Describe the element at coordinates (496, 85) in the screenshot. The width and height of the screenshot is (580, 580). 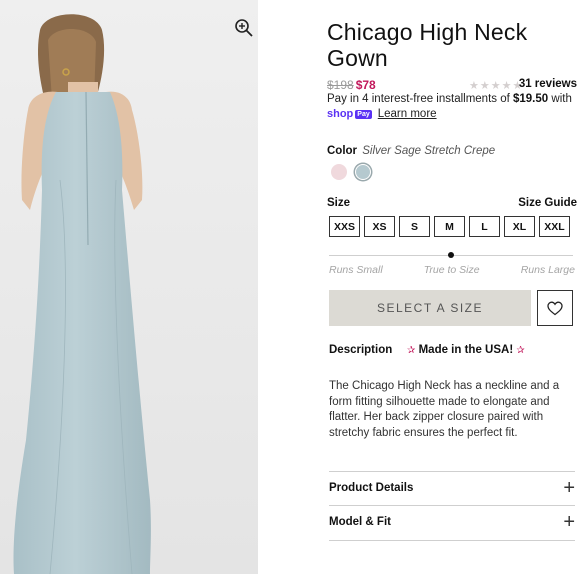
I see `rating-stars: ★★★★★` at that location.